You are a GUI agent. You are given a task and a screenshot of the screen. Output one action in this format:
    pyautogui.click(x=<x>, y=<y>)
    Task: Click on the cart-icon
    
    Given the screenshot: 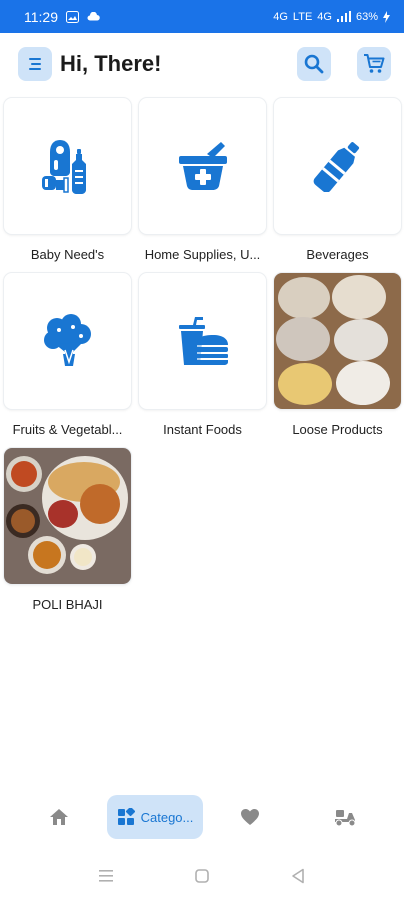 What is the action you would take?
    pyautogui.click(x=374, y=63)
    